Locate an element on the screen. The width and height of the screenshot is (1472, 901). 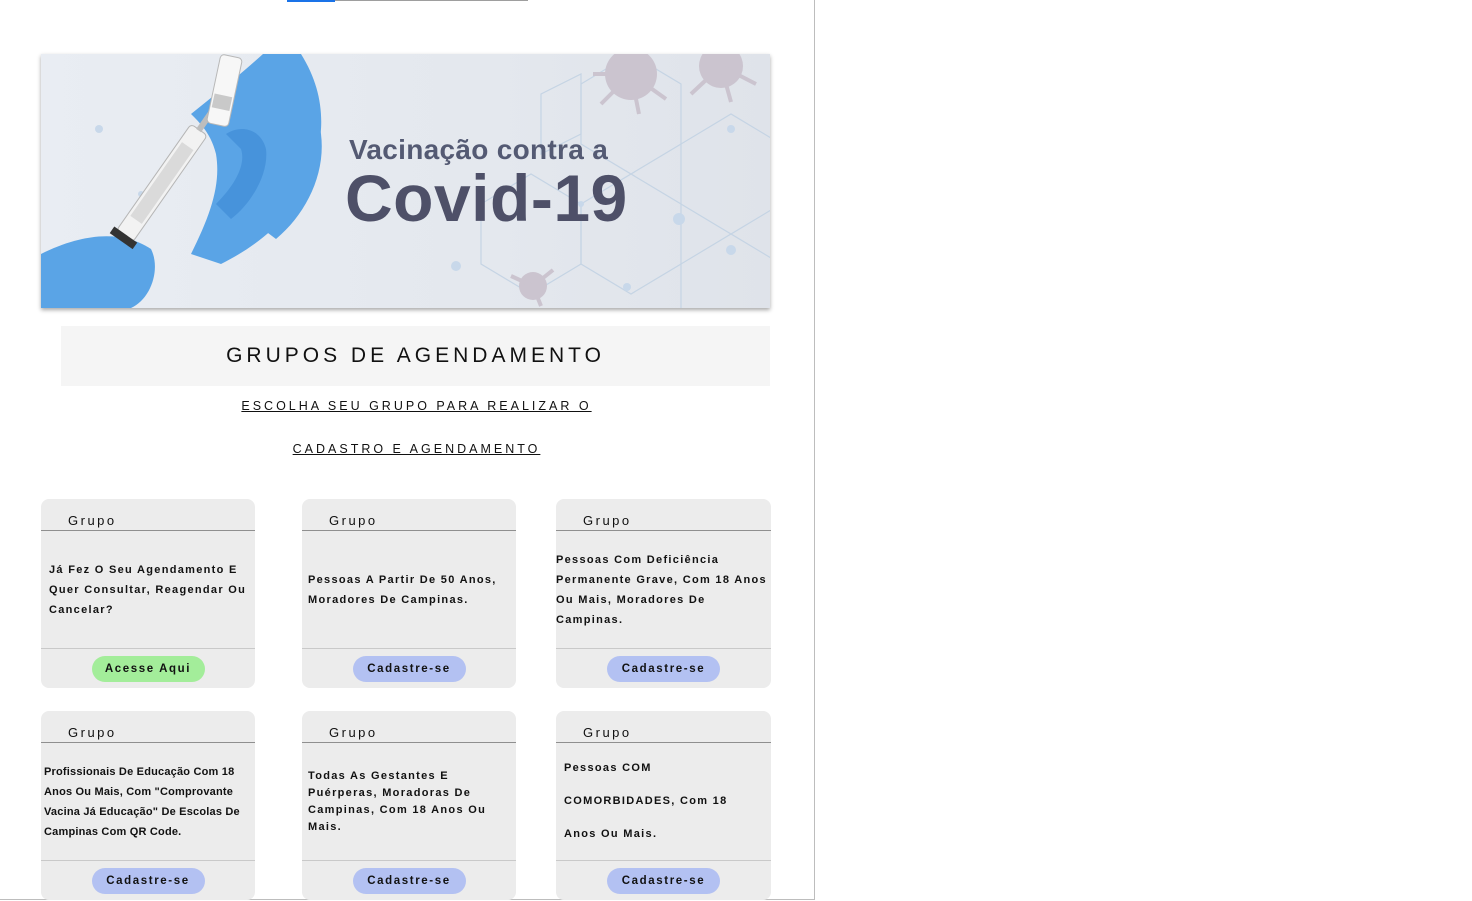
top-active-indicator is located at coordinates (311, 1).